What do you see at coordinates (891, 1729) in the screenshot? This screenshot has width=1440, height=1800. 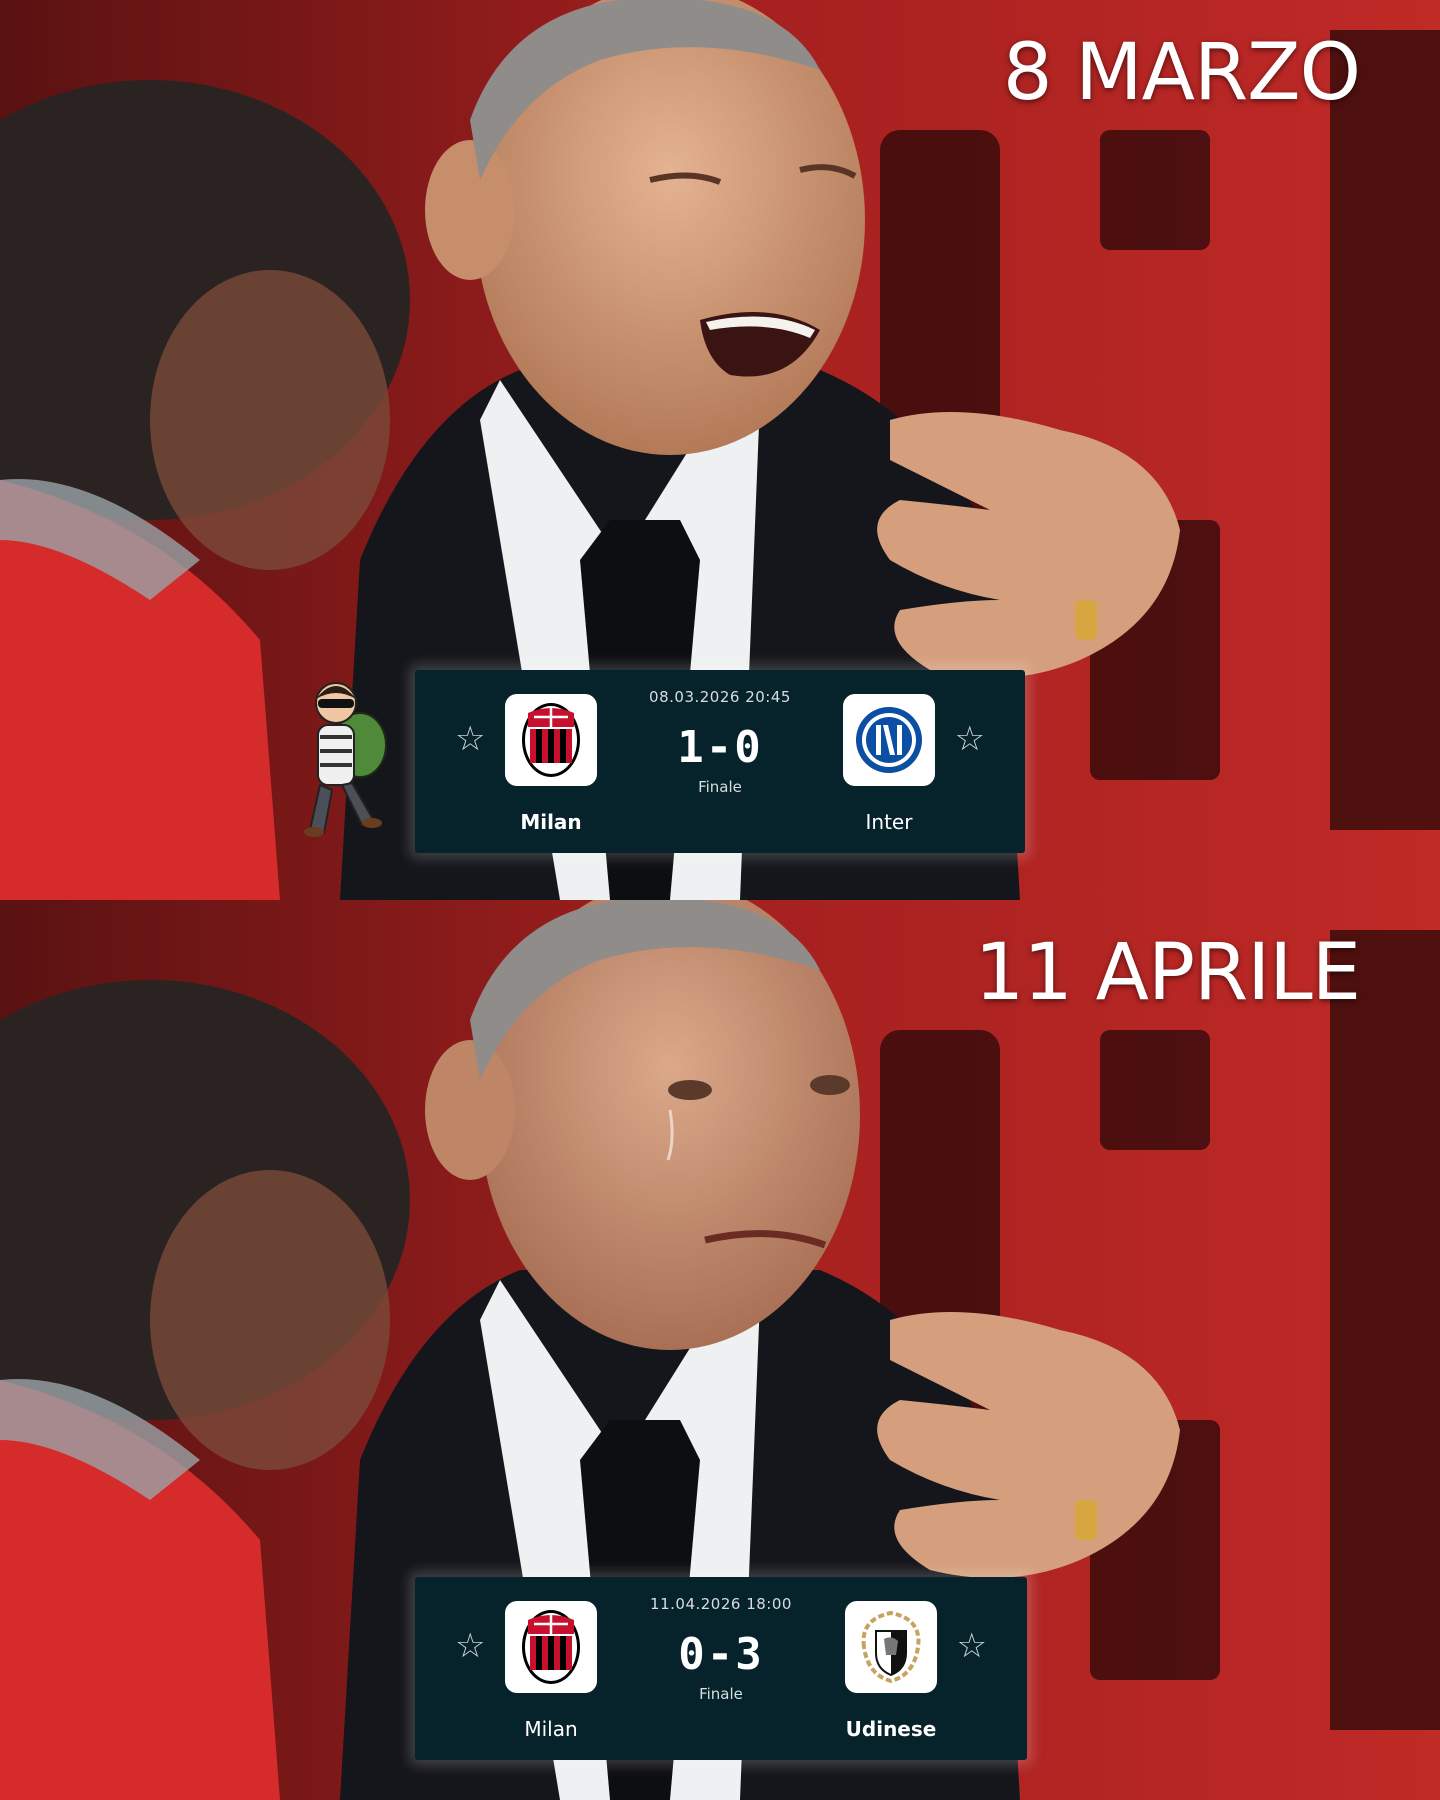 I see `away-team-name: Udinese` at bounding box center [891, 1729].